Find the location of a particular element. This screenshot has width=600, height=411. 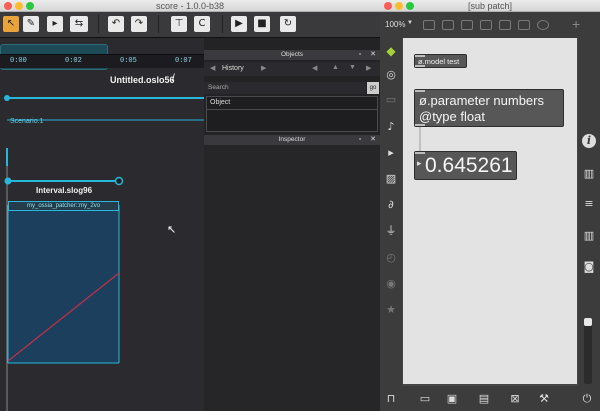

patch-bottom-toolbar: ⊓ ▭ ▣ ▤ ⊠ ⚒ ⏻ is located at coordinates (490, 398).